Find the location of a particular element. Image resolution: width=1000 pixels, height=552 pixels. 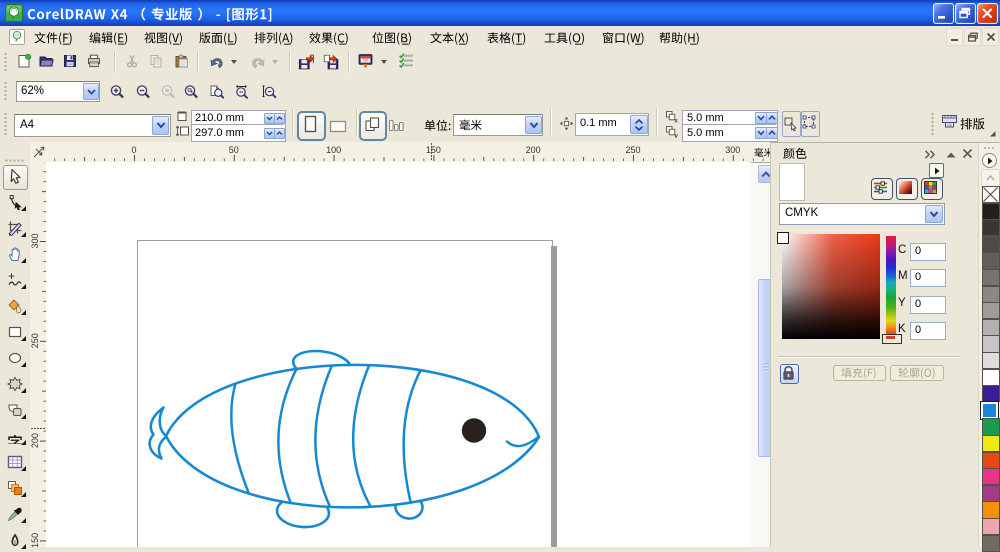

svg-text: 0 is located at coordinates (133, 150).